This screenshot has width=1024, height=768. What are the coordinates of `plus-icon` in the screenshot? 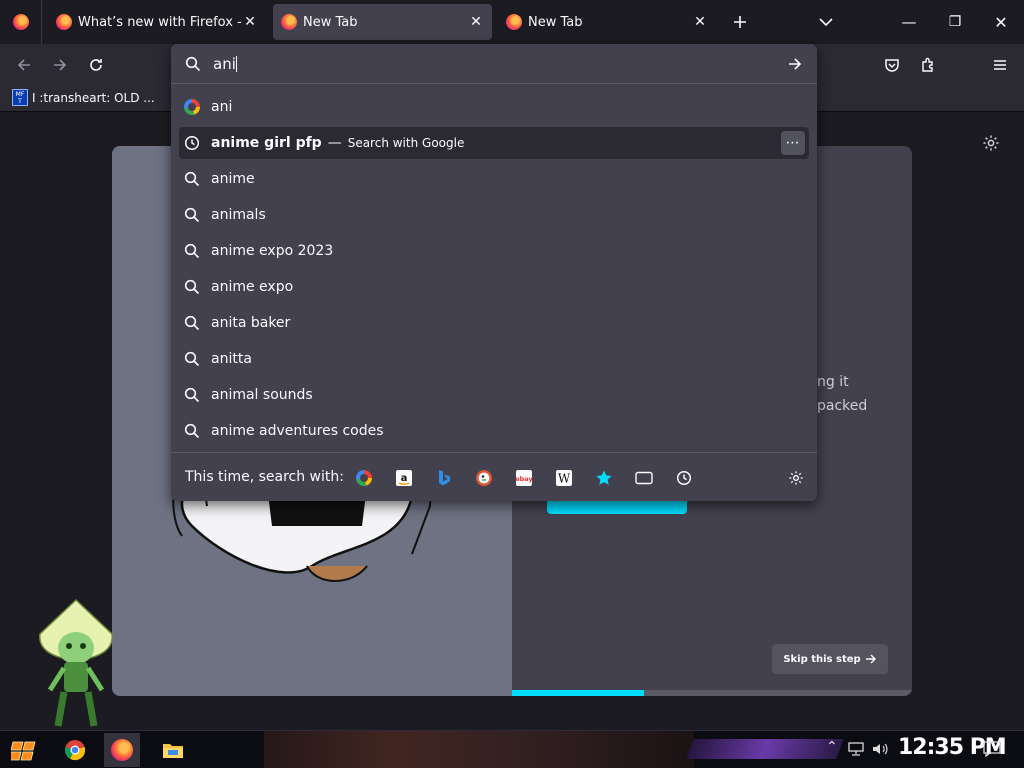 It's located at (740, 22).